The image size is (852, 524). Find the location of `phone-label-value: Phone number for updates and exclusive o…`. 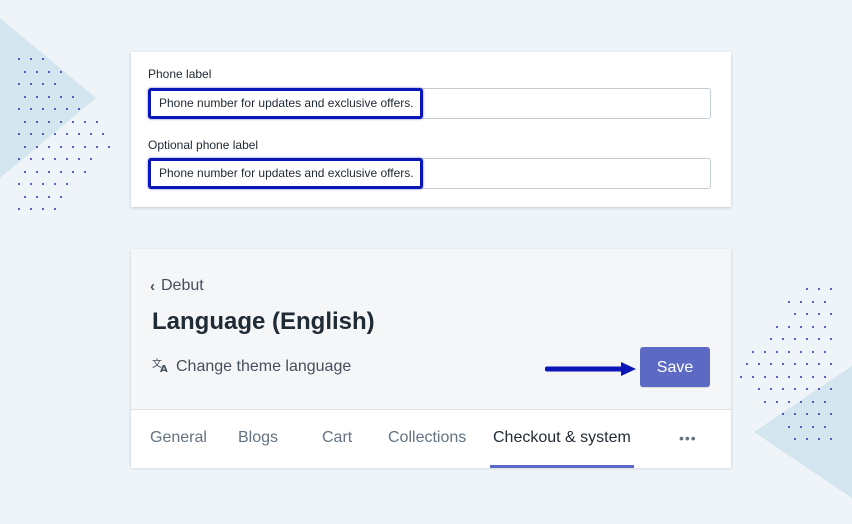

phone-label-value: Phone number for updates and exclusive o… is located at coordinates (285, 103).